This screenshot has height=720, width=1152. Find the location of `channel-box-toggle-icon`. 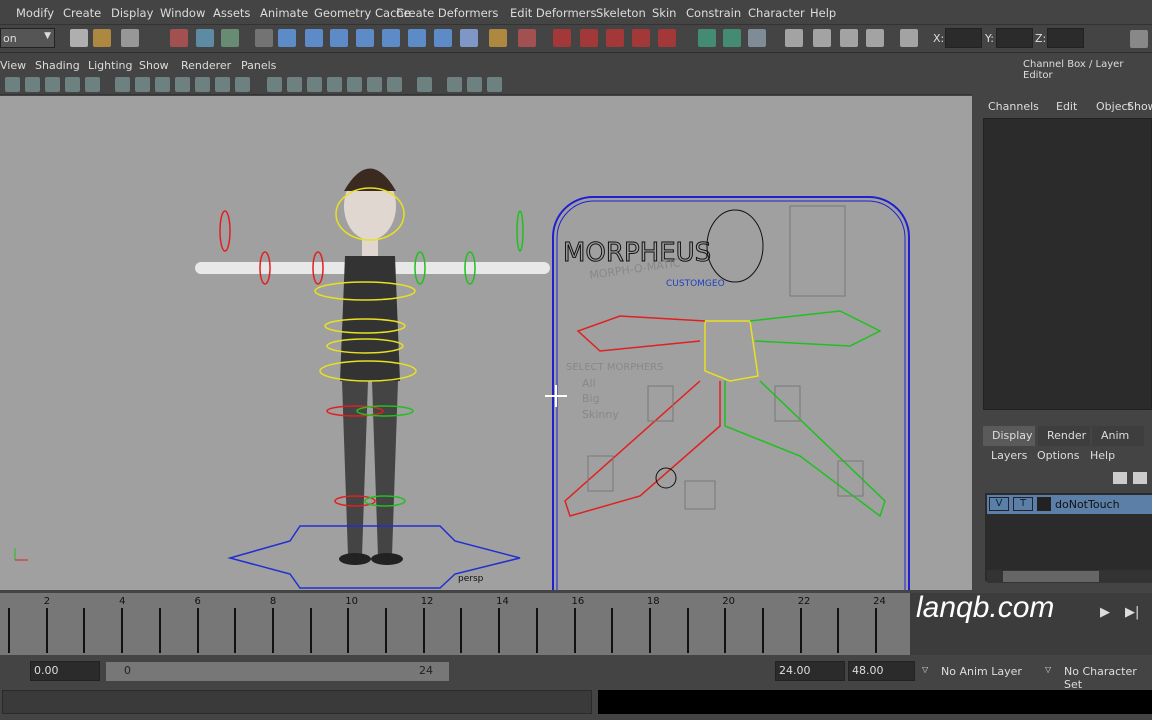

channel-box-toggle-icon is located at coordinates (1139, 39).